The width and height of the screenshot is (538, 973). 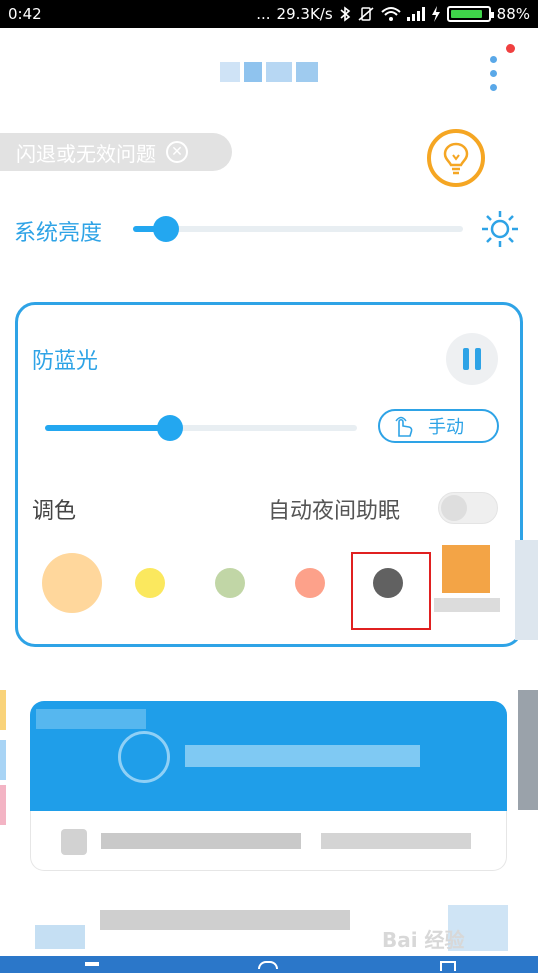 I want to click on promo-banner, so click(x=268, y=756).